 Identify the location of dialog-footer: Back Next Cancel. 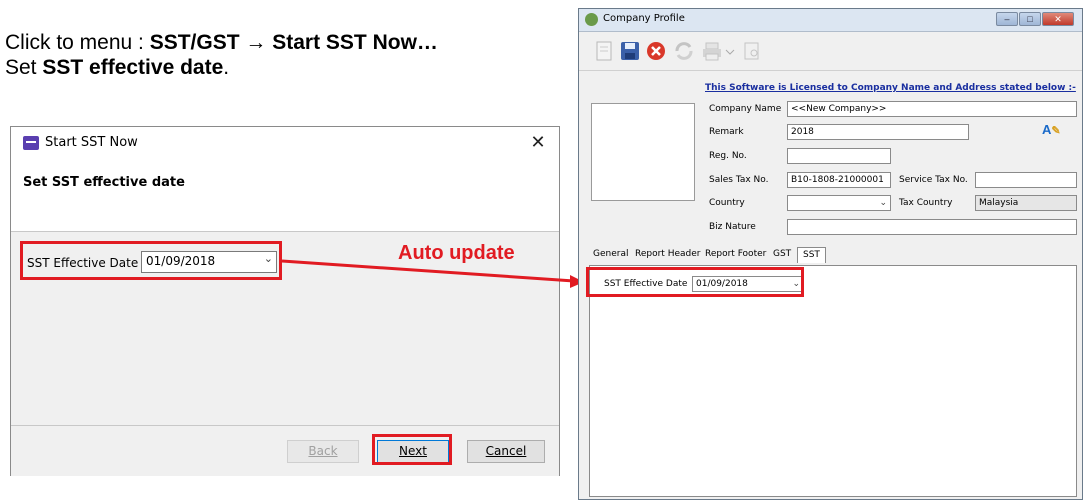
(285, 450).